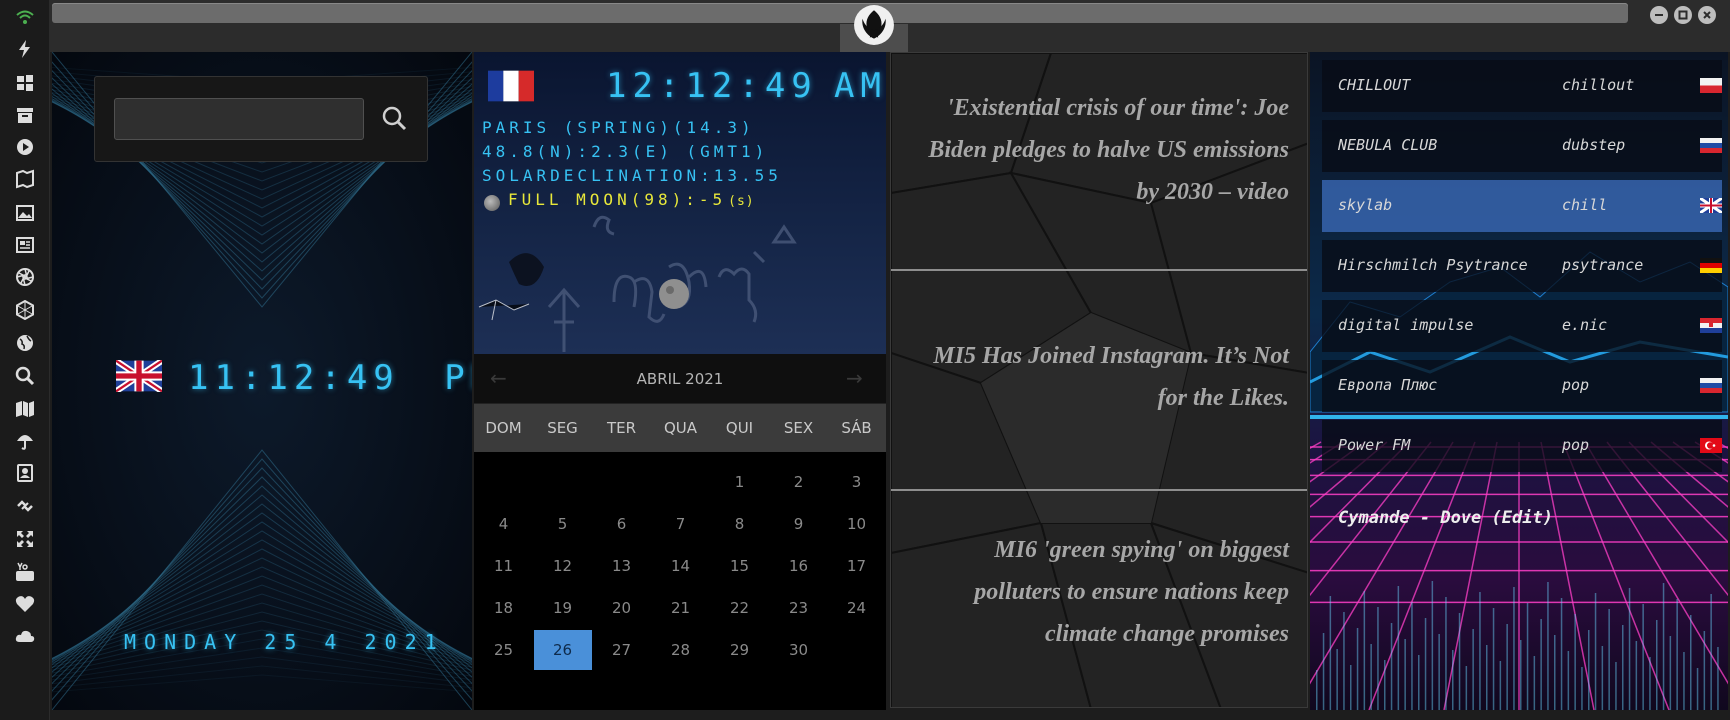  What do you see at coordinates (1522, 206) in the screenshot?
I see `radio-station-row: skylab chill` at bounding box center [1522, 206].